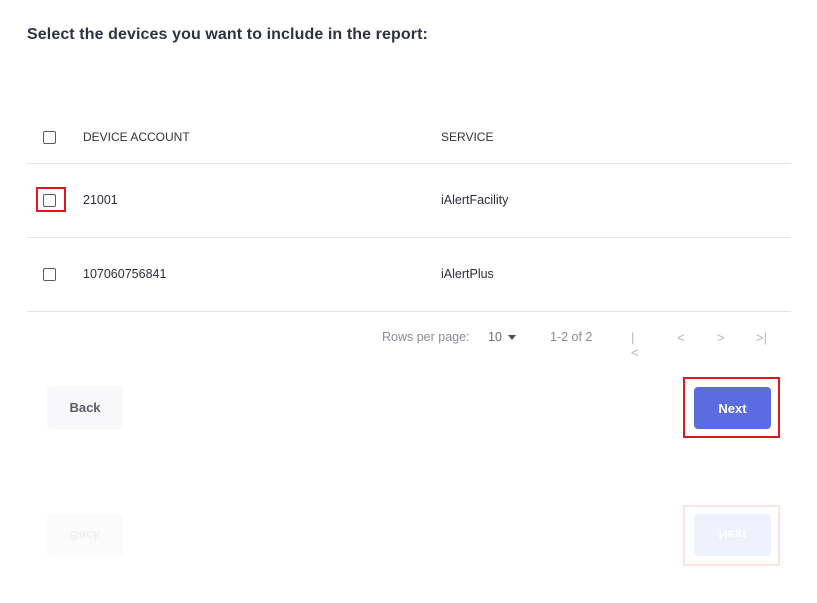  I want to click on device-account-cell: 107060756841, so click(125, 274).